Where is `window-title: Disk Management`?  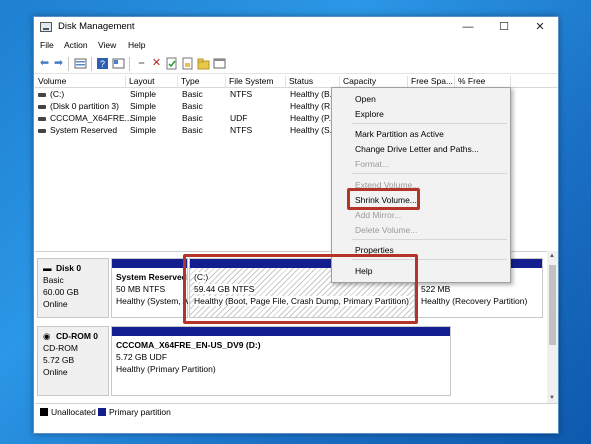
window-title: Disk Management is located at coordinates (96, 26).